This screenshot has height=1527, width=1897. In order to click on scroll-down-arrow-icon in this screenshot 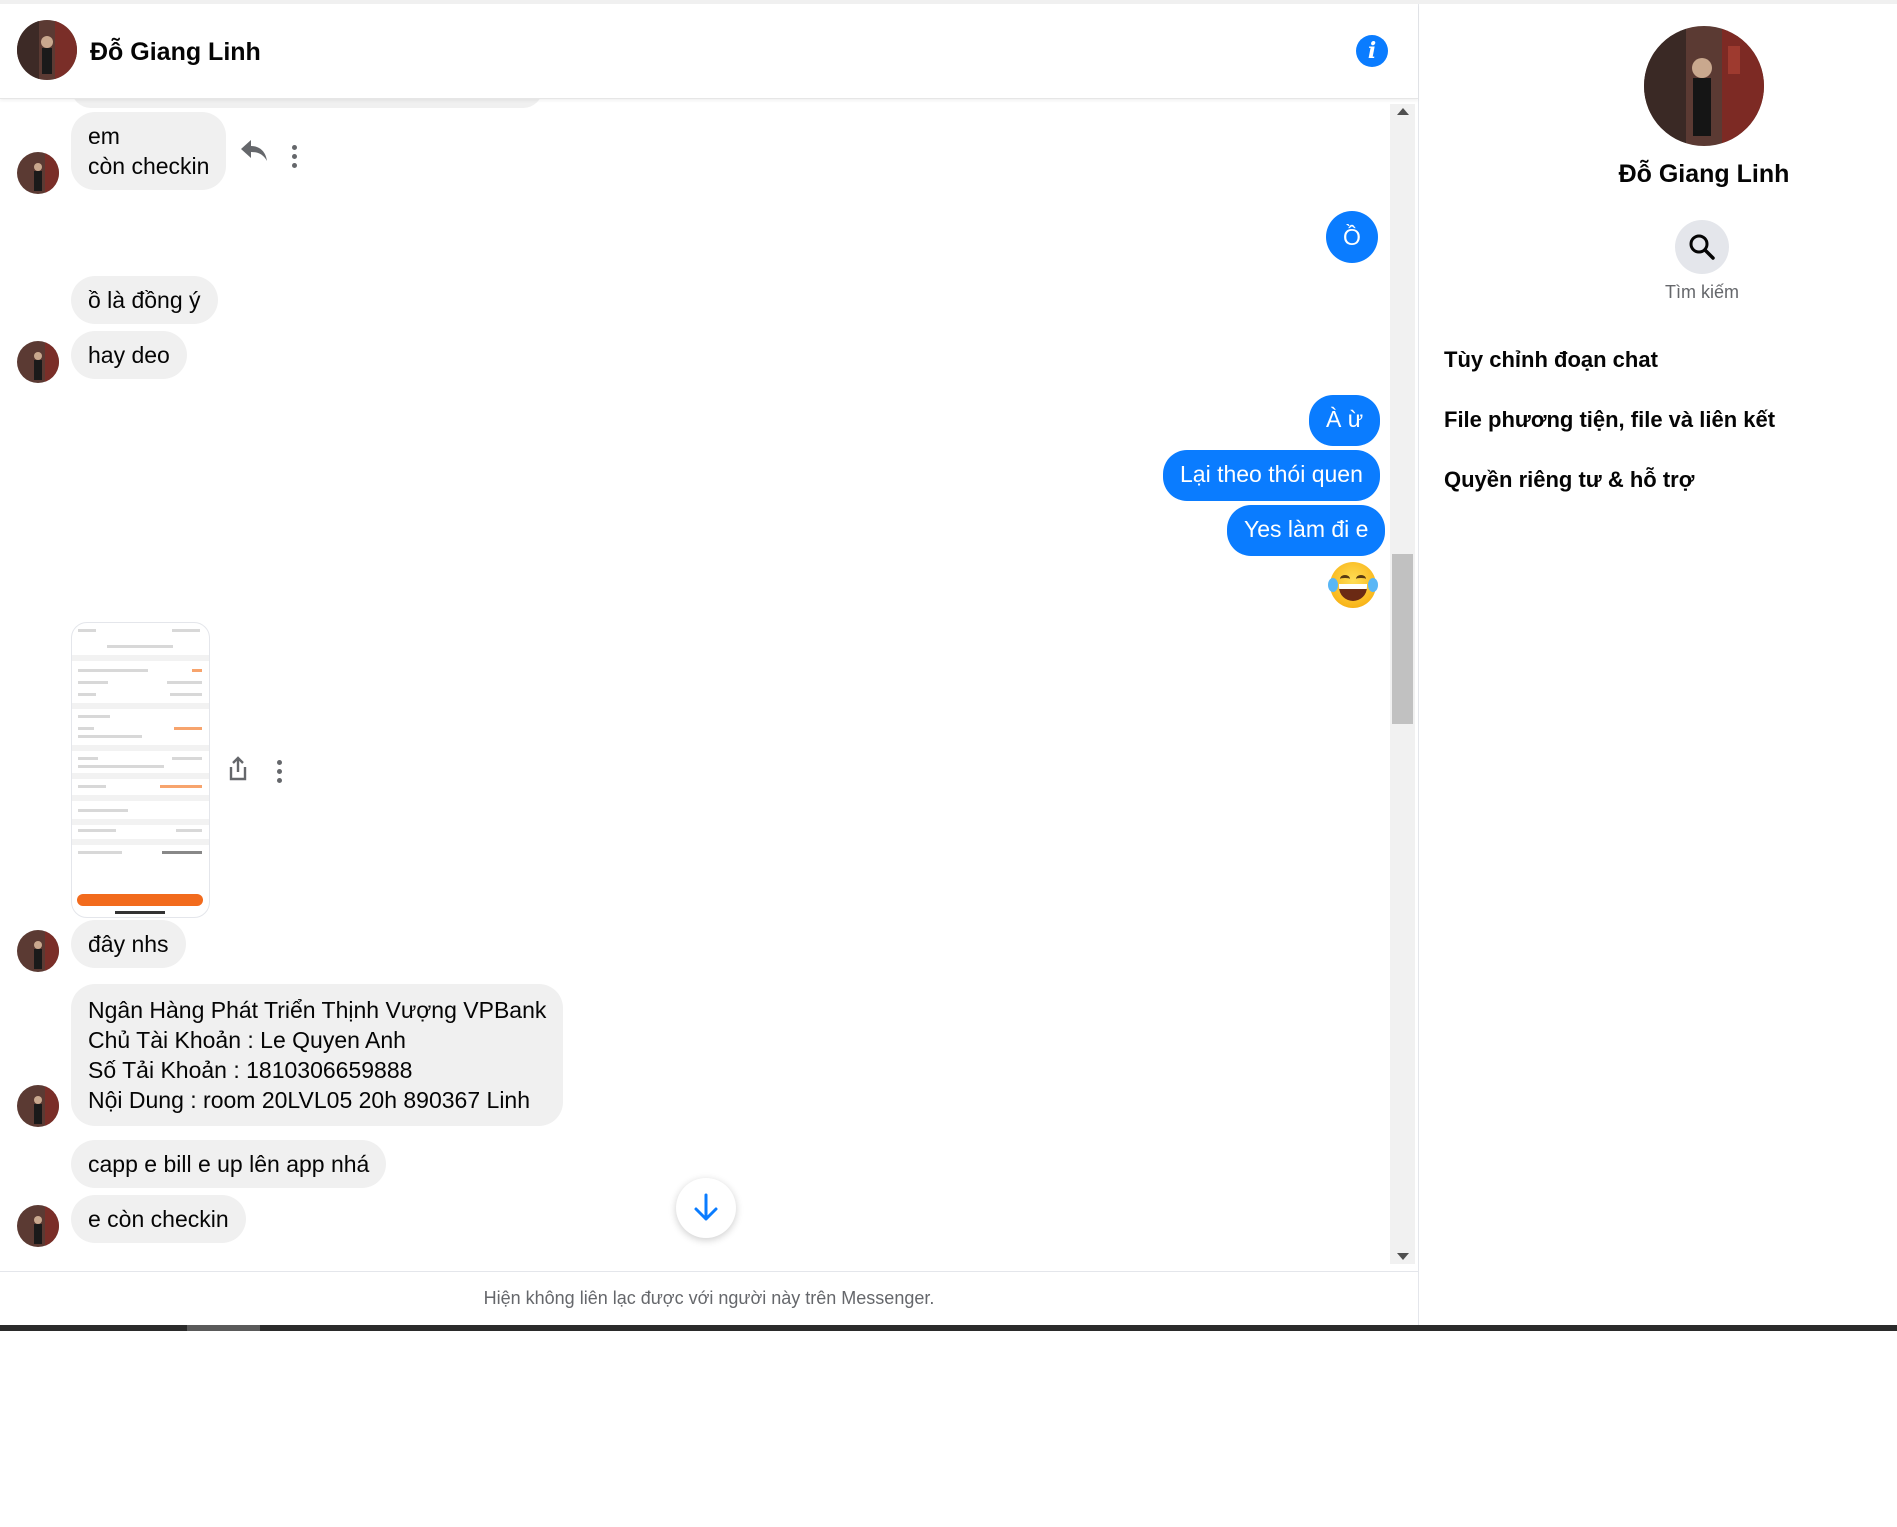, I will do `click(1403, 1256)`.